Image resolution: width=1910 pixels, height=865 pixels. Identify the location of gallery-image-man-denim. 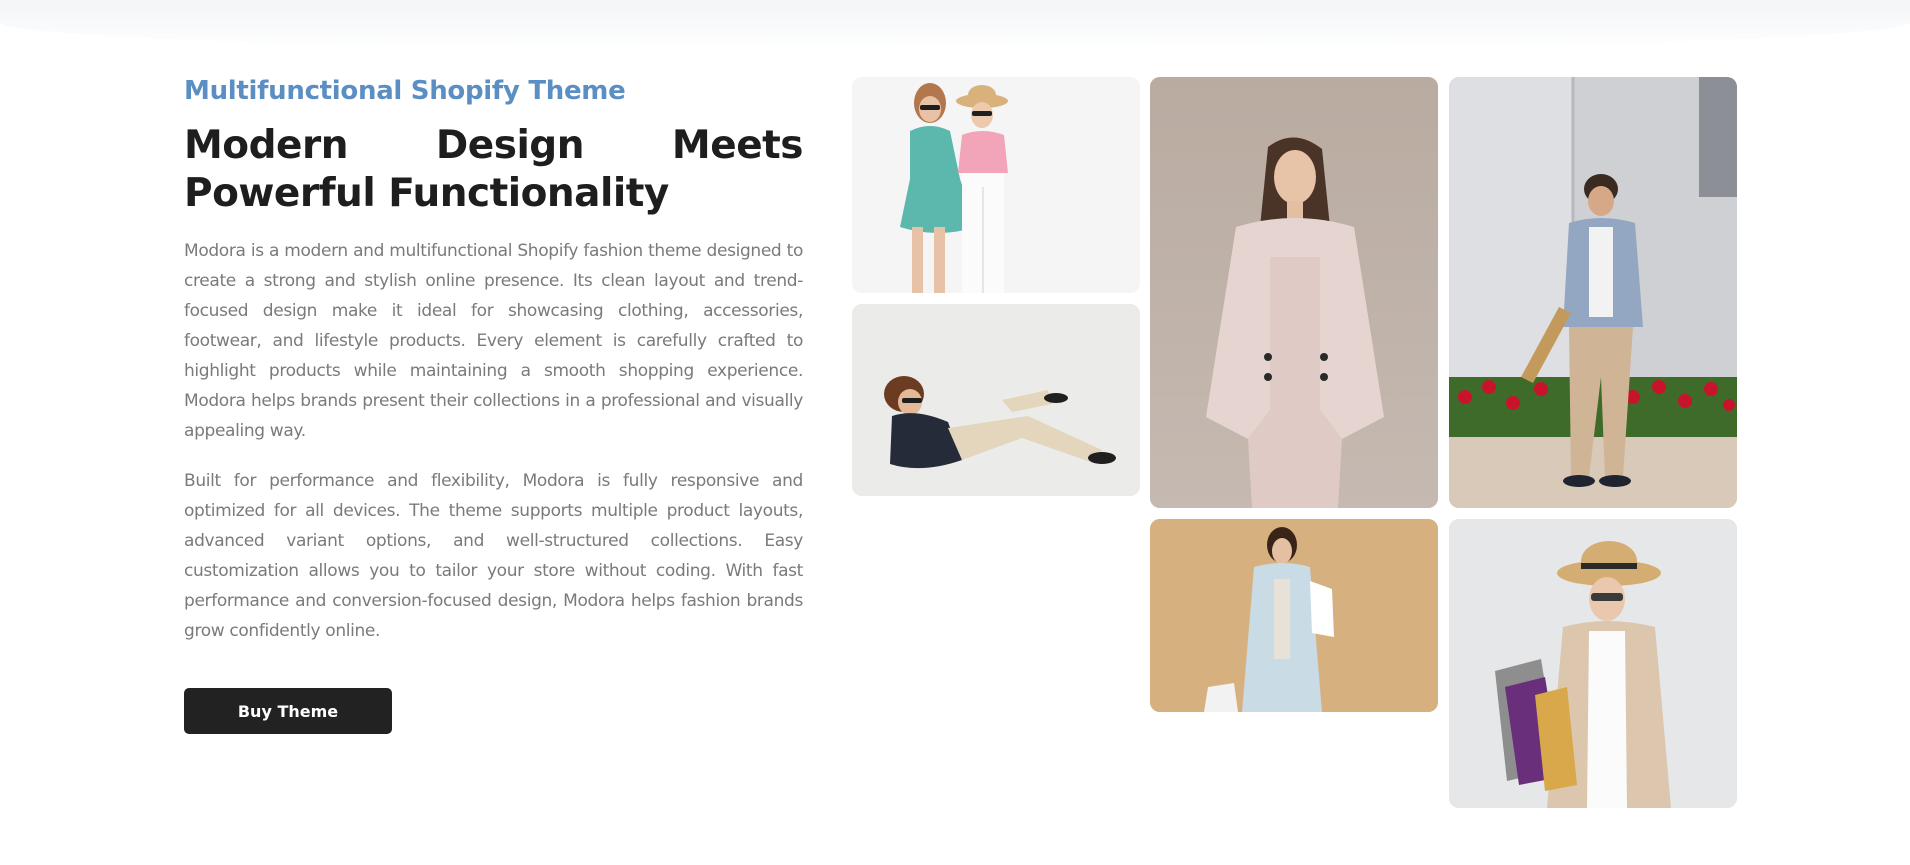
(1593, 292).